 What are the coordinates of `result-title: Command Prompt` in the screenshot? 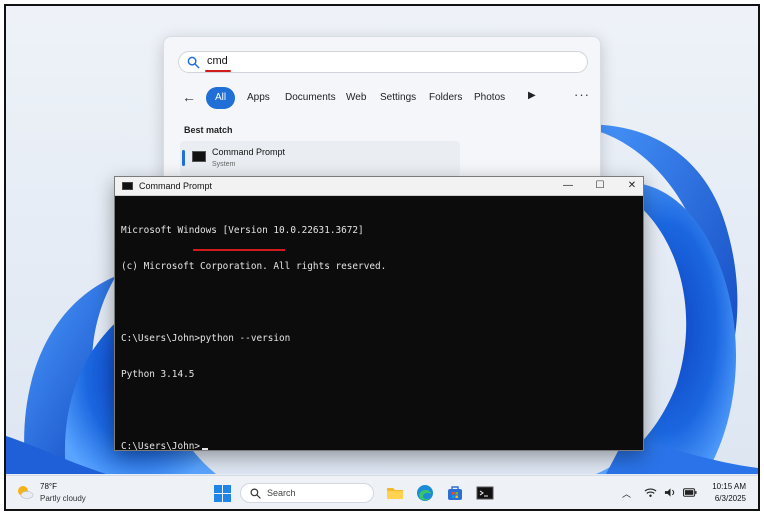 It's located at (249, 152).